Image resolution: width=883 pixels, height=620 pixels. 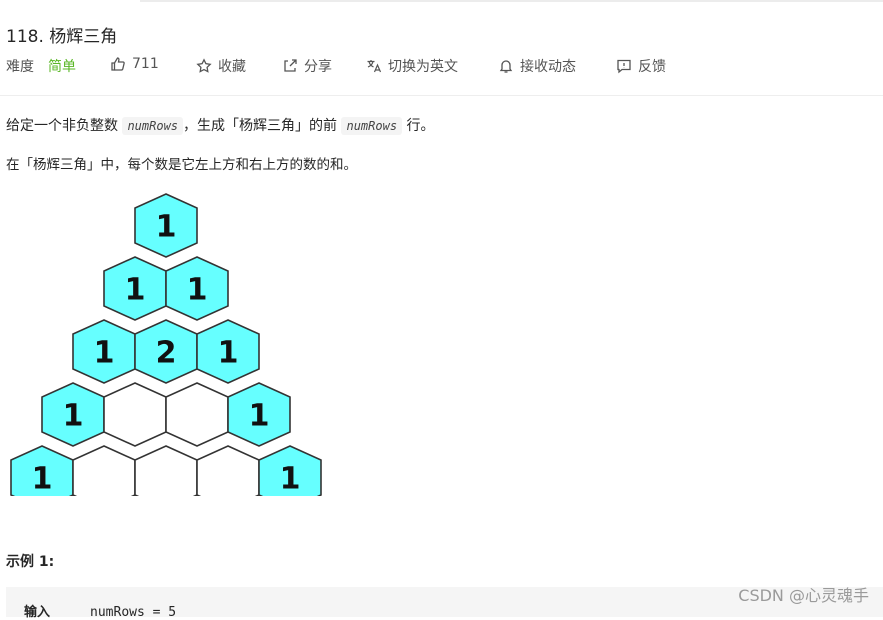 What do you see at coordinates (548, 67) in the screenshot?
I see `subscribe-label: 接收动态` at bounding box center [548, 67].